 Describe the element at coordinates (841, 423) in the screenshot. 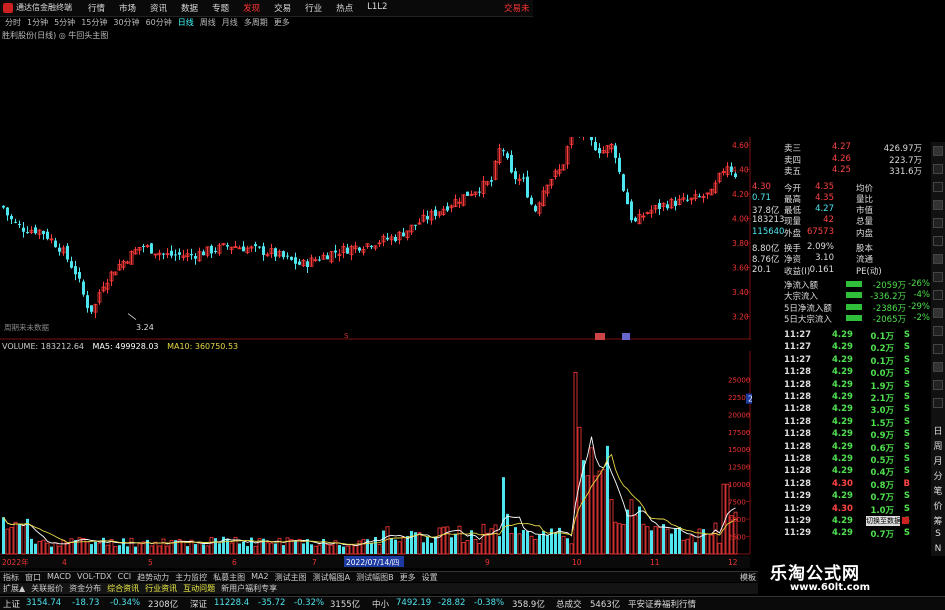

I see `tick-row: 11:28 4.29 1.5万 S` at that location.